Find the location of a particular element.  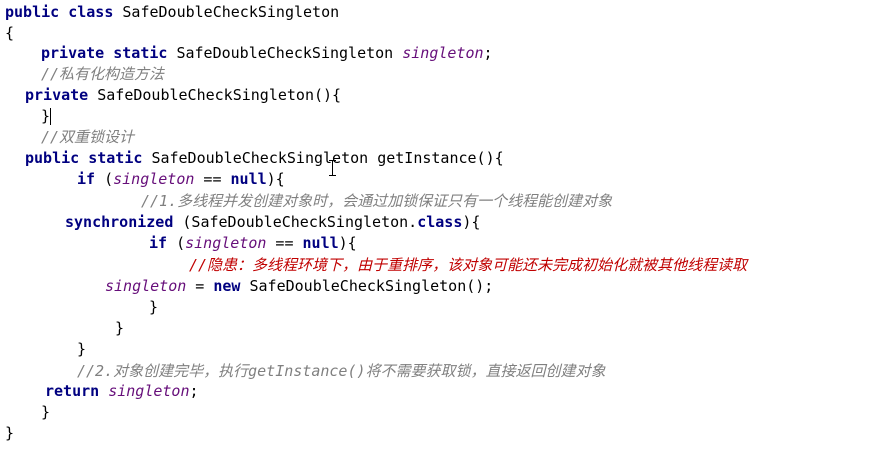

code-line-12: if (singleton == null){ is located at coordinates (253, 243).